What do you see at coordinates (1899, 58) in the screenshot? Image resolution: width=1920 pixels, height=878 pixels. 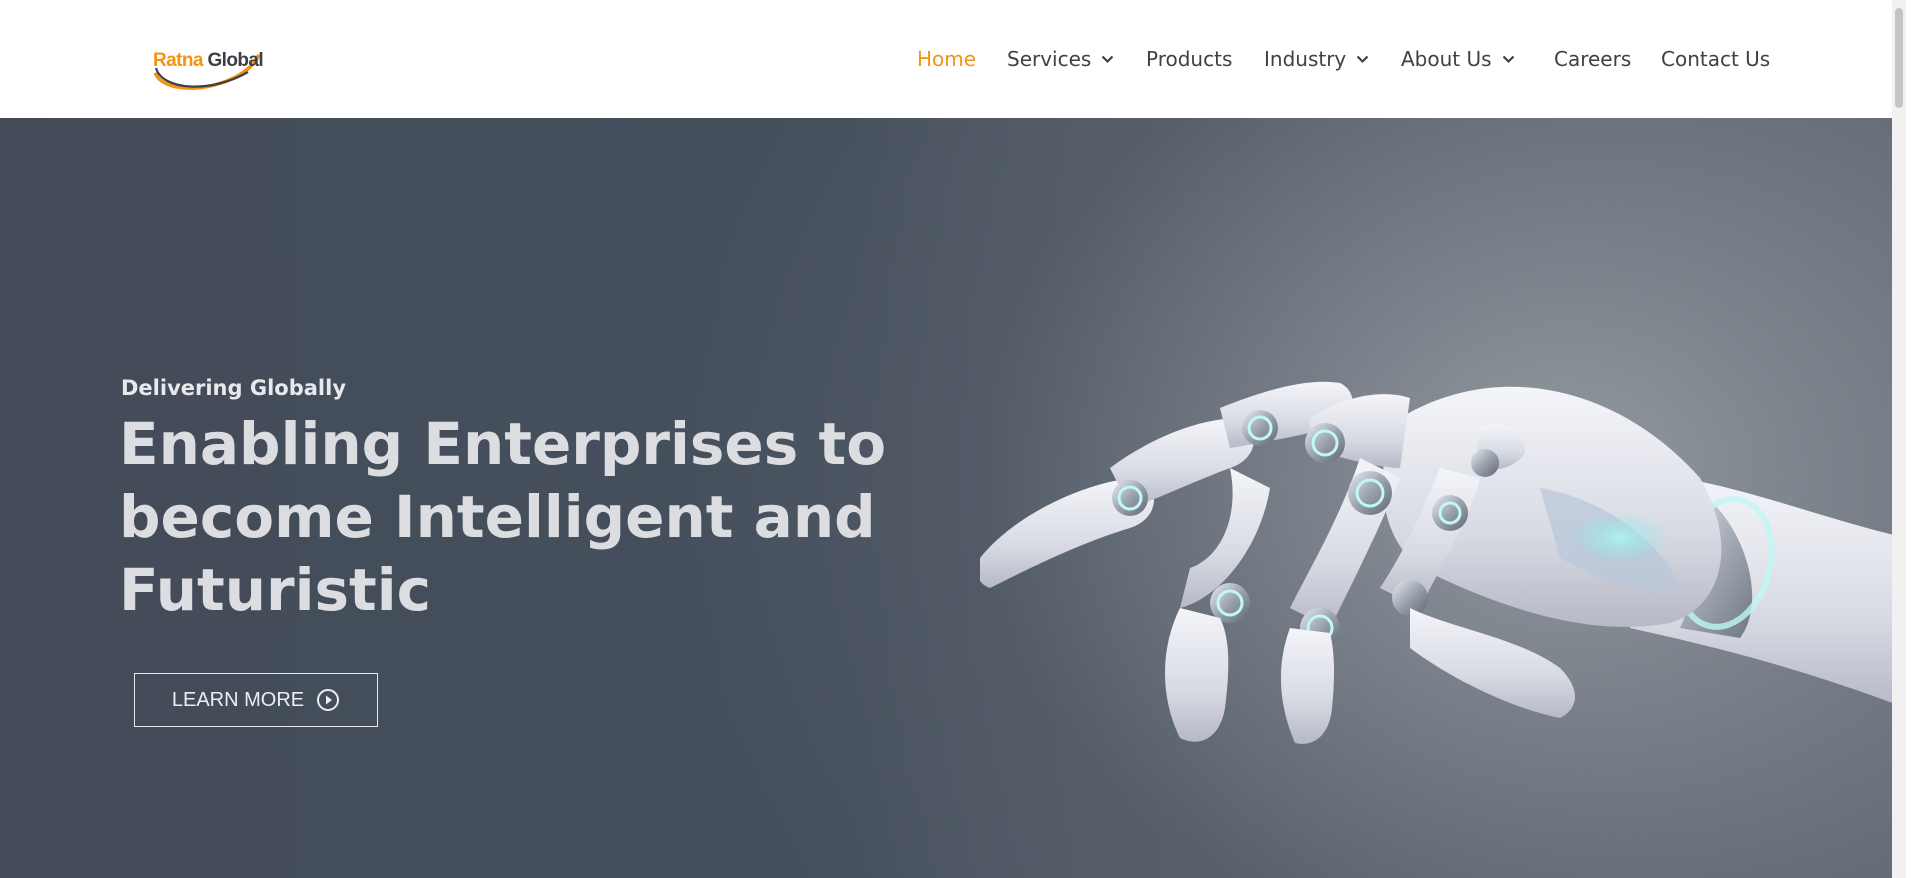 I see `scrollbar-thumb` at bounding box center [1899, 58].